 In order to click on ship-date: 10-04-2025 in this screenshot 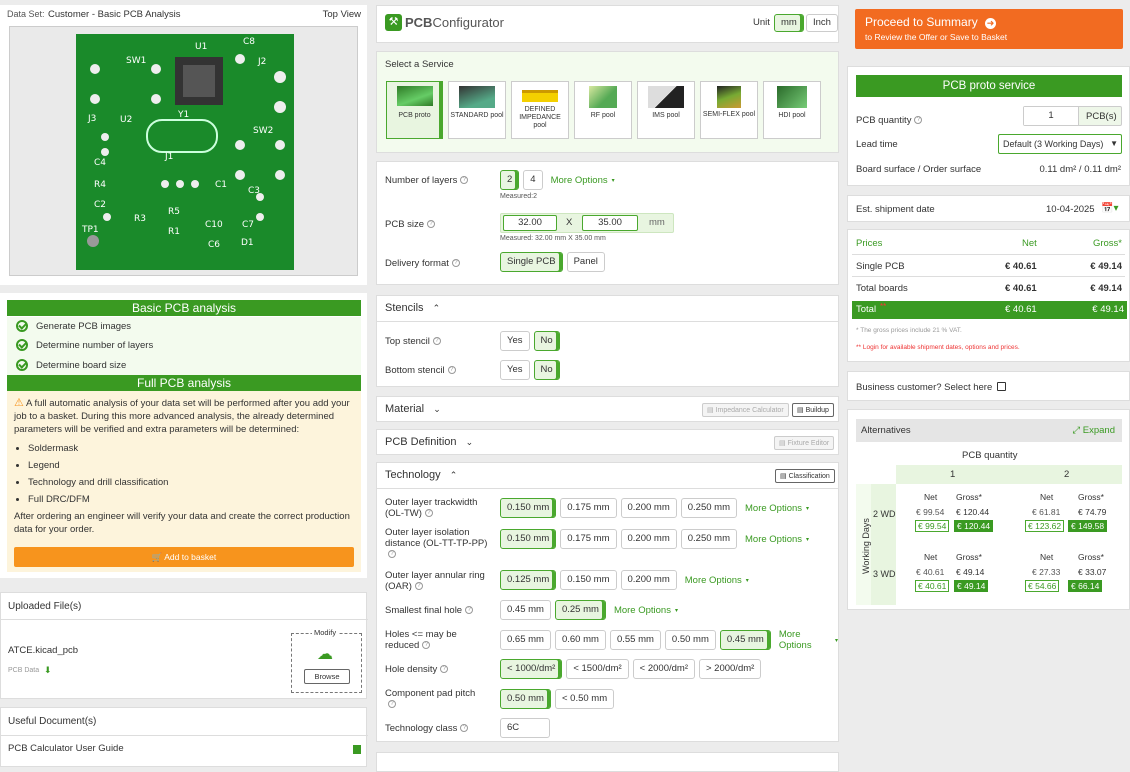, I will do `click(1070, 209)`.